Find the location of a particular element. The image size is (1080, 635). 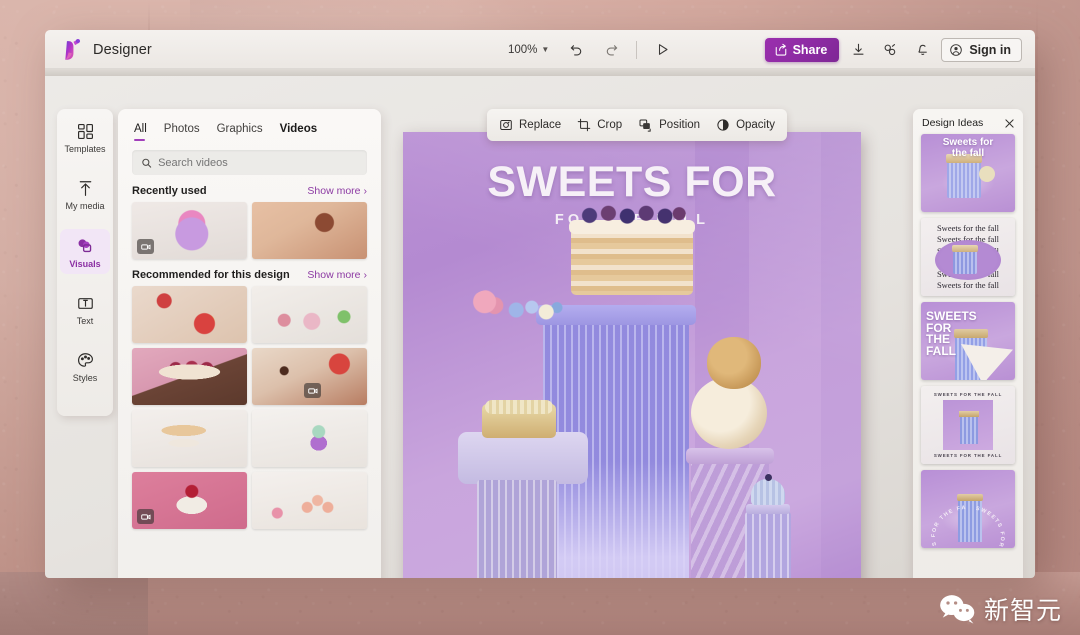

section-header-recommended: Recommended for this design Show more › is located at coordinates (249, 272).